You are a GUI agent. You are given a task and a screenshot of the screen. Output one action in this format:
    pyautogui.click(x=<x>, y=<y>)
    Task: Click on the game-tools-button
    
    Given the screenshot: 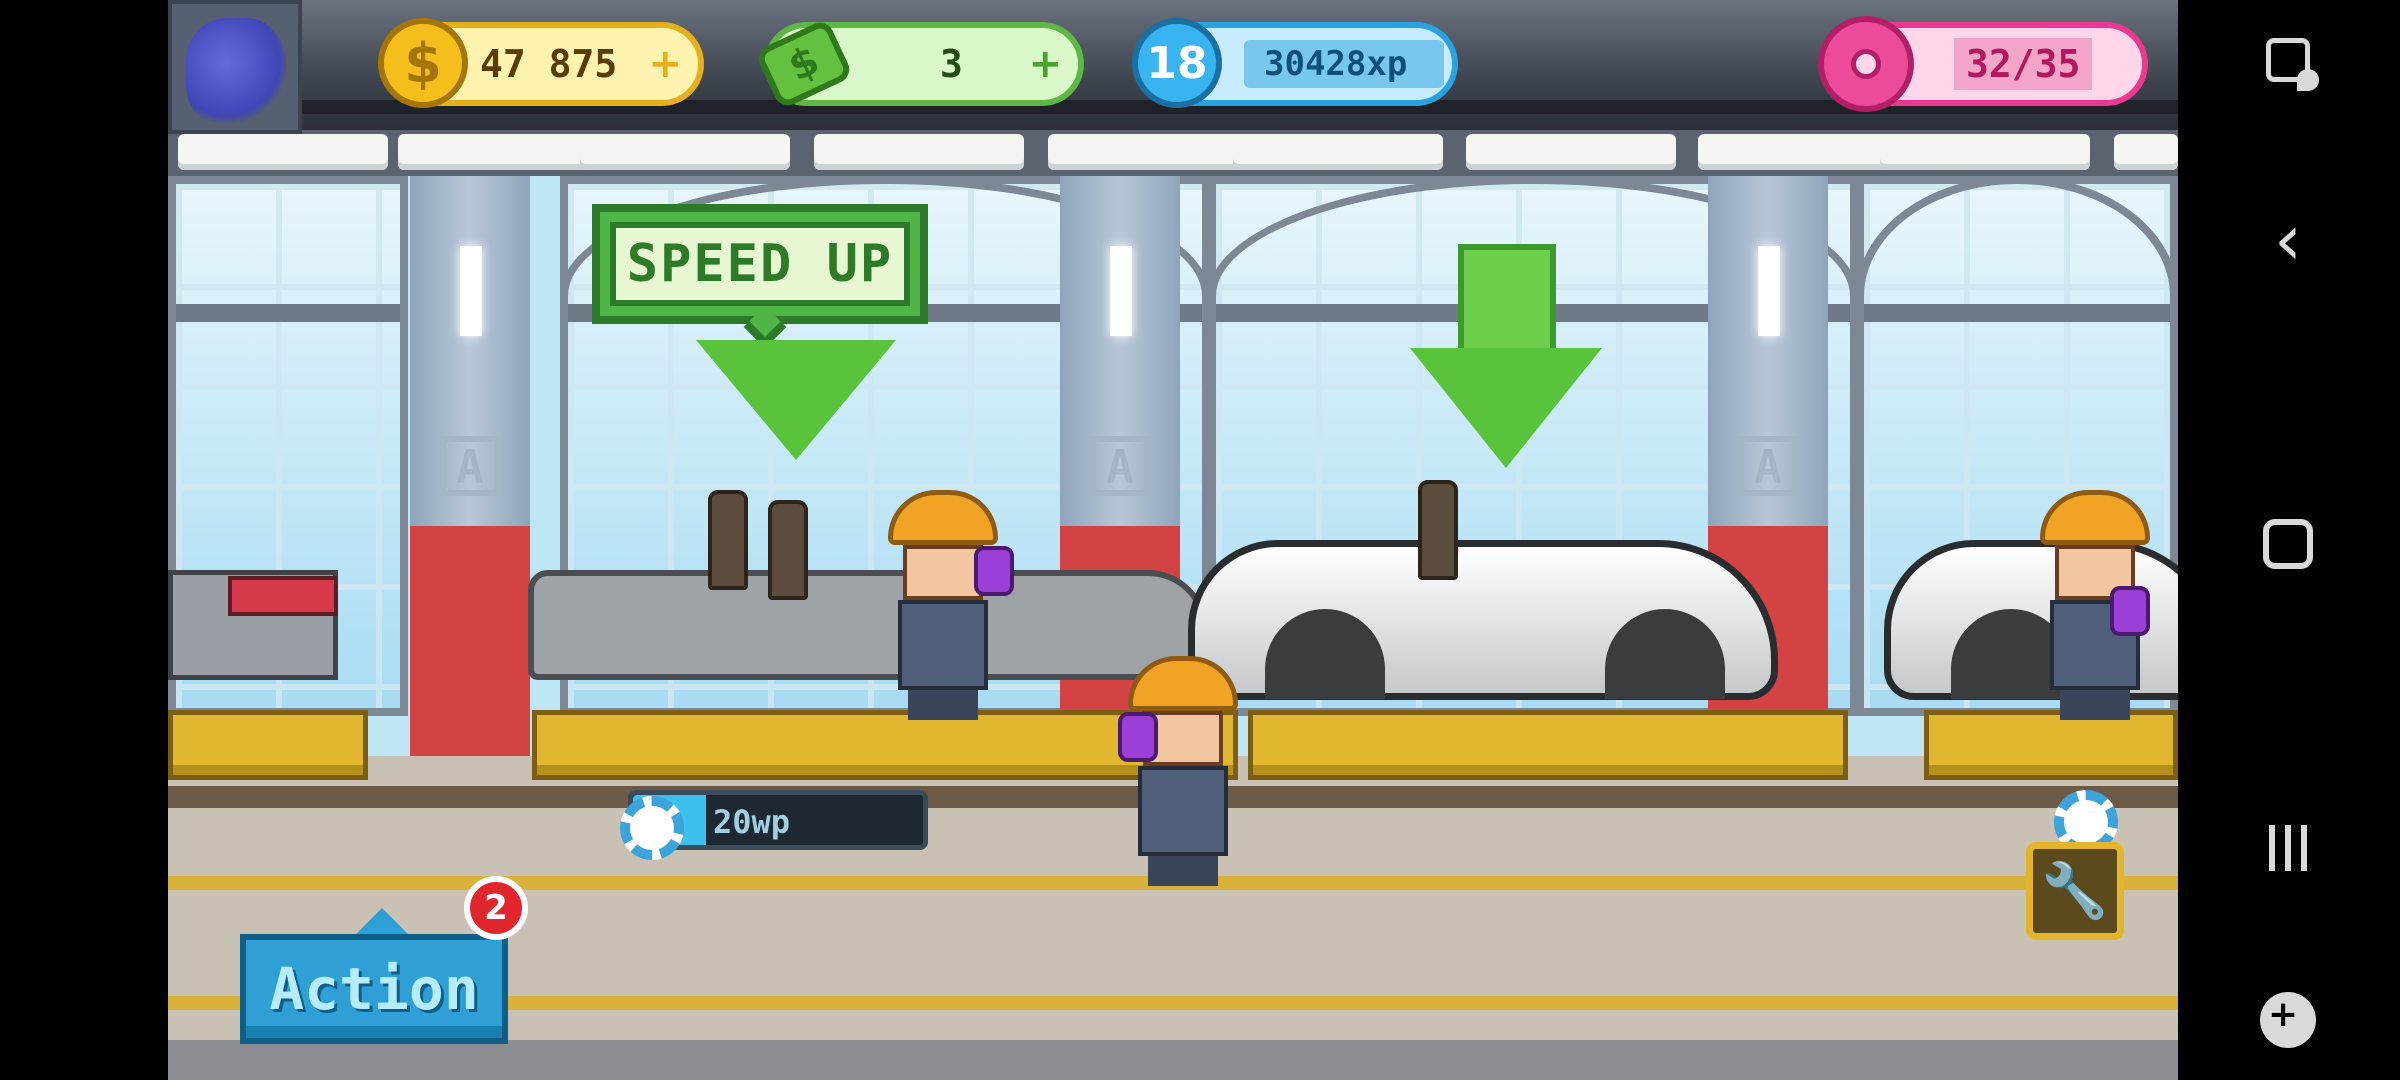 What is the action you would take?
    pyautogui.click(x=2288, y=1020)
    